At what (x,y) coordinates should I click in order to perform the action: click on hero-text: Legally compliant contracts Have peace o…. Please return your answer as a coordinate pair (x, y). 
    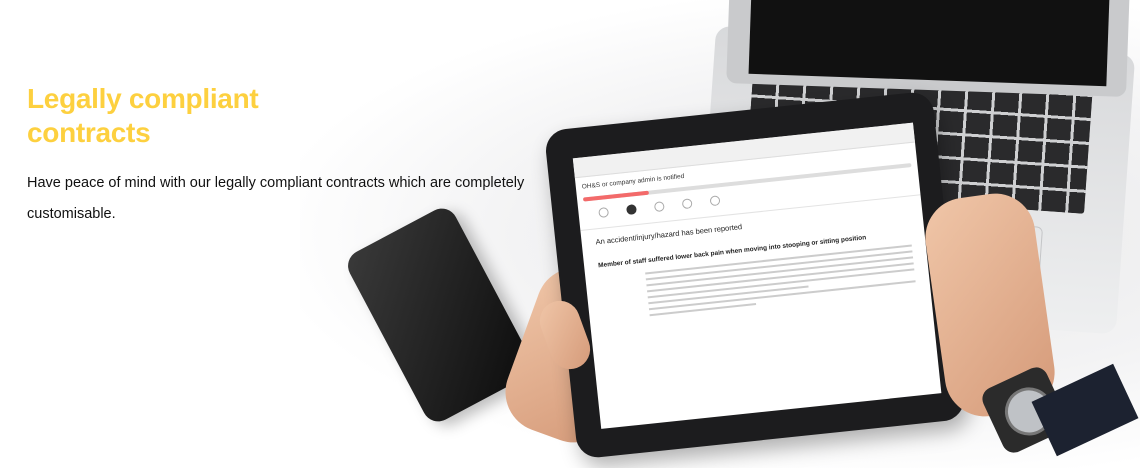
    Looking at the image, I should click on (292, 156).